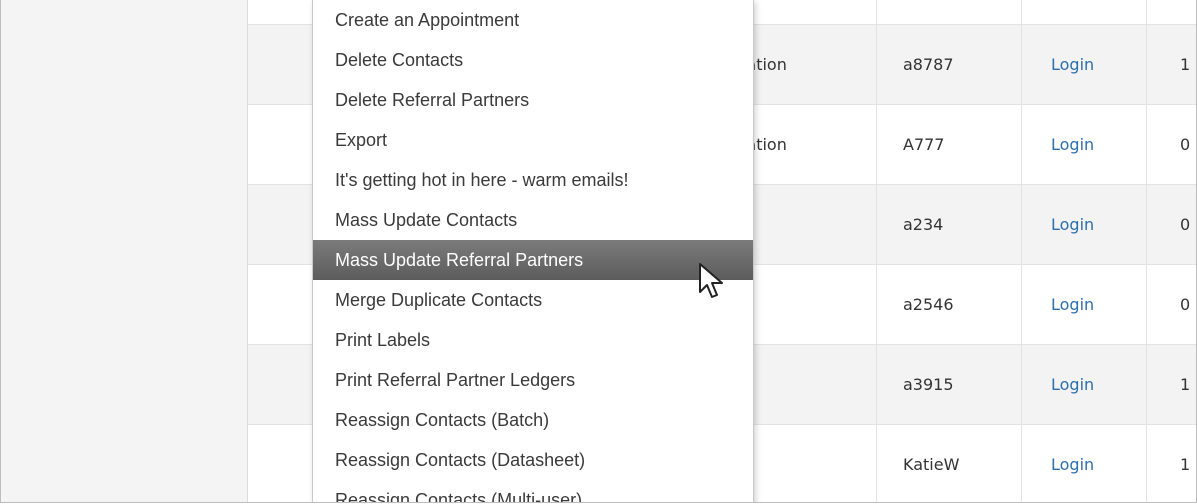 The image size is (1197, 504). What do you see at coordinates (533, 260) in the screenshot?
I see `menu-item-mass-update-referral-partners: Mass Update Referral Partners` at bounding box center [533, 260].